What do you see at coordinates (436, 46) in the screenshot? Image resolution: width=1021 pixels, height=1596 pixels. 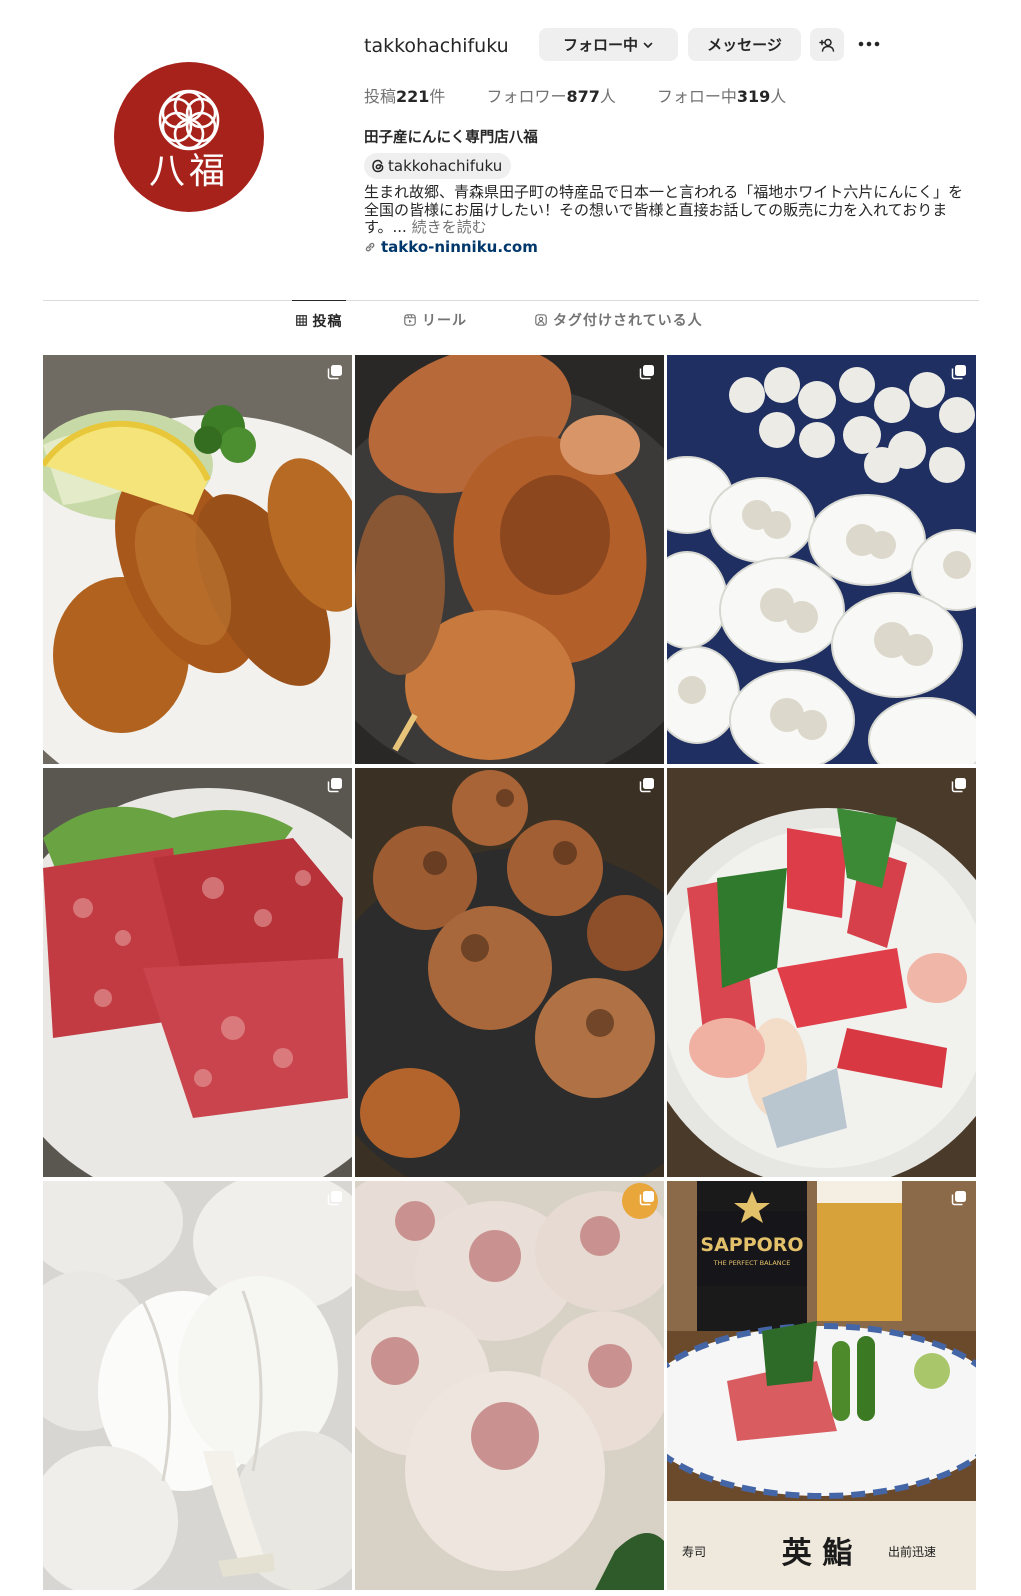 I see `profile-username: takkohachifuku` at bounding box center [436, 46].